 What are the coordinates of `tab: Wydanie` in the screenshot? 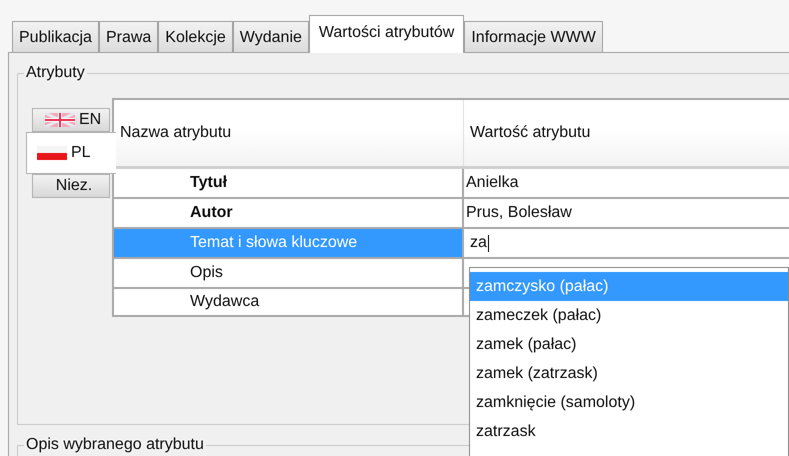 It's located at (270, 36).